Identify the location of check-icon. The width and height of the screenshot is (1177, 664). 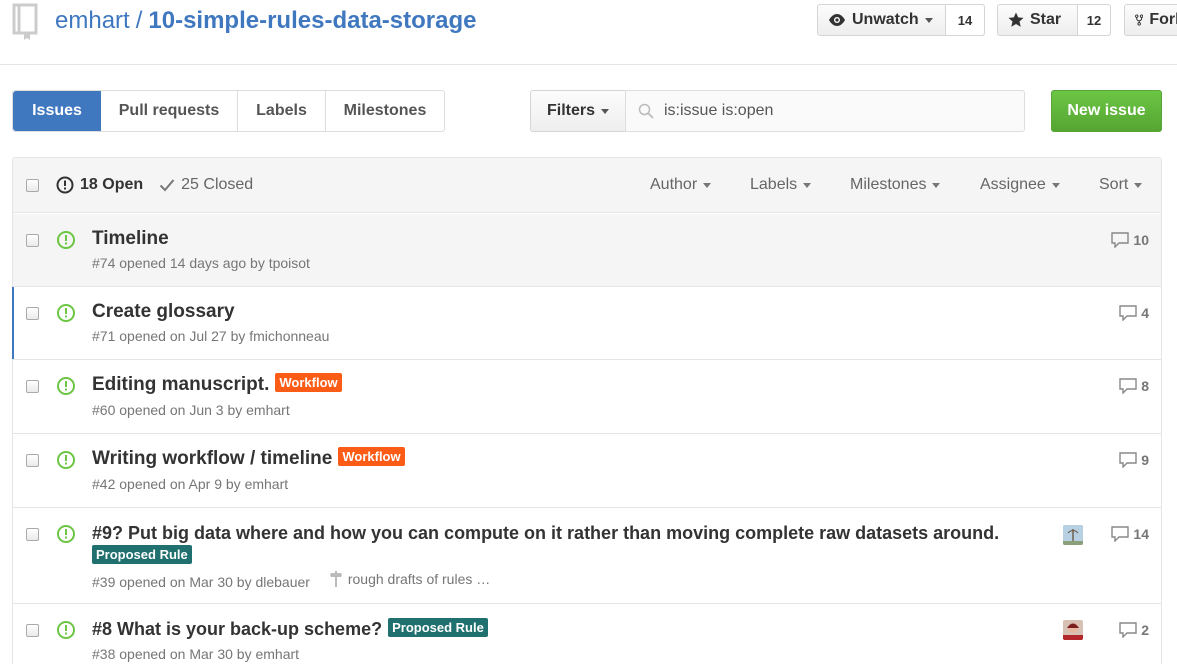
(167, 185).